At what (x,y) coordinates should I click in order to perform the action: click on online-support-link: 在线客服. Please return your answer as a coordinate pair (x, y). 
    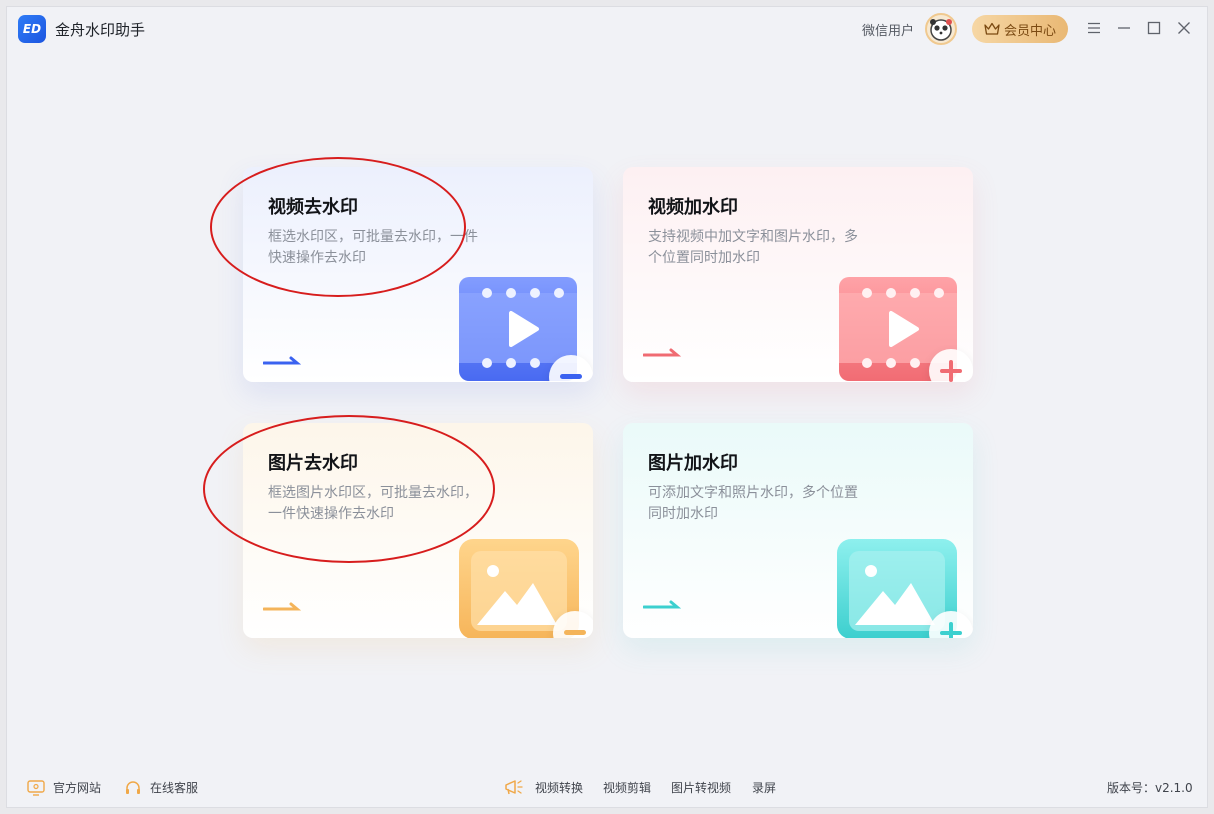
    Looking at the image, I should click on (161, 787).